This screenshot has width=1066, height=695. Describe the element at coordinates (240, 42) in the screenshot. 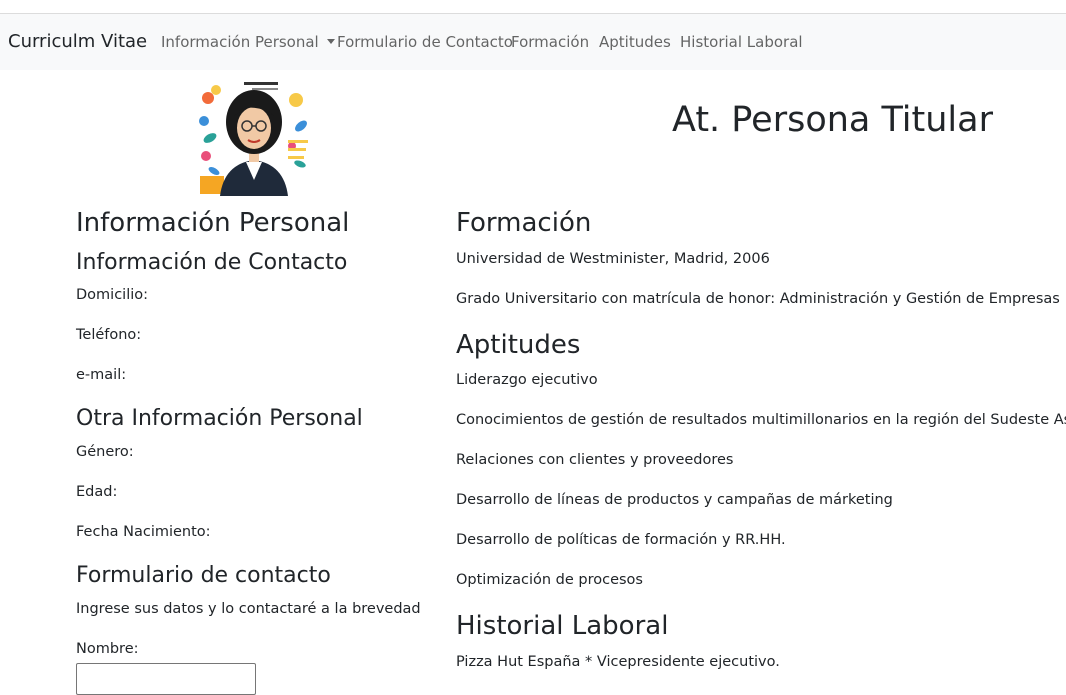

I see `nav-item-label: Información Personal` at that location.